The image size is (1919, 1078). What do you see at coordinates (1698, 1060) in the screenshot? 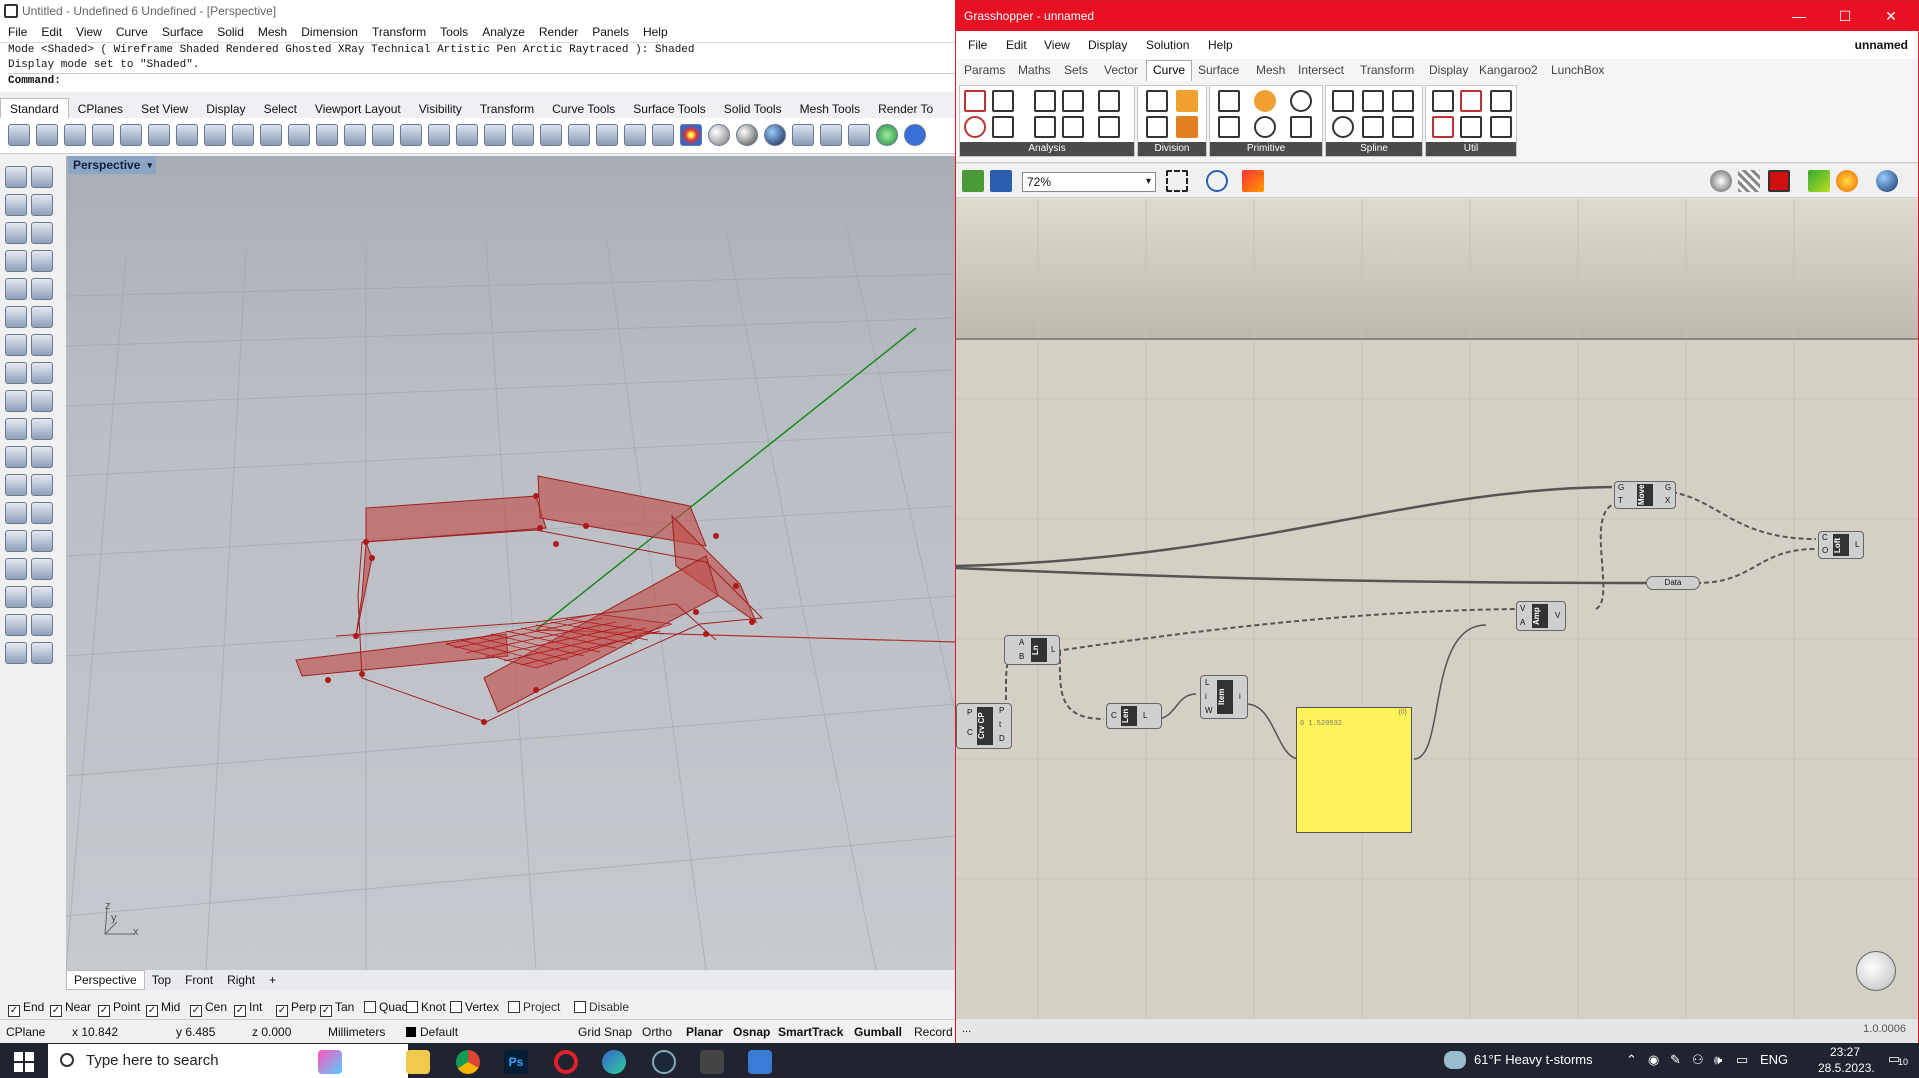
I see `network-icon: ⚇` at bounding box center [1698, 1060].